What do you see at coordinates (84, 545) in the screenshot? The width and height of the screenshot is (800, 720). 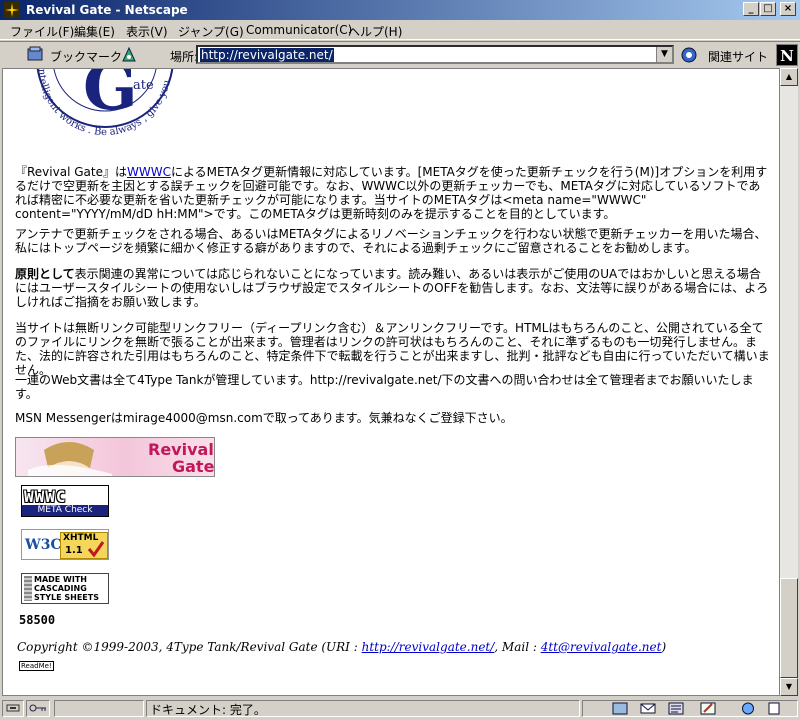 I see `xhtml-box: XHTML 1.1` at bounding box center [84, 545].